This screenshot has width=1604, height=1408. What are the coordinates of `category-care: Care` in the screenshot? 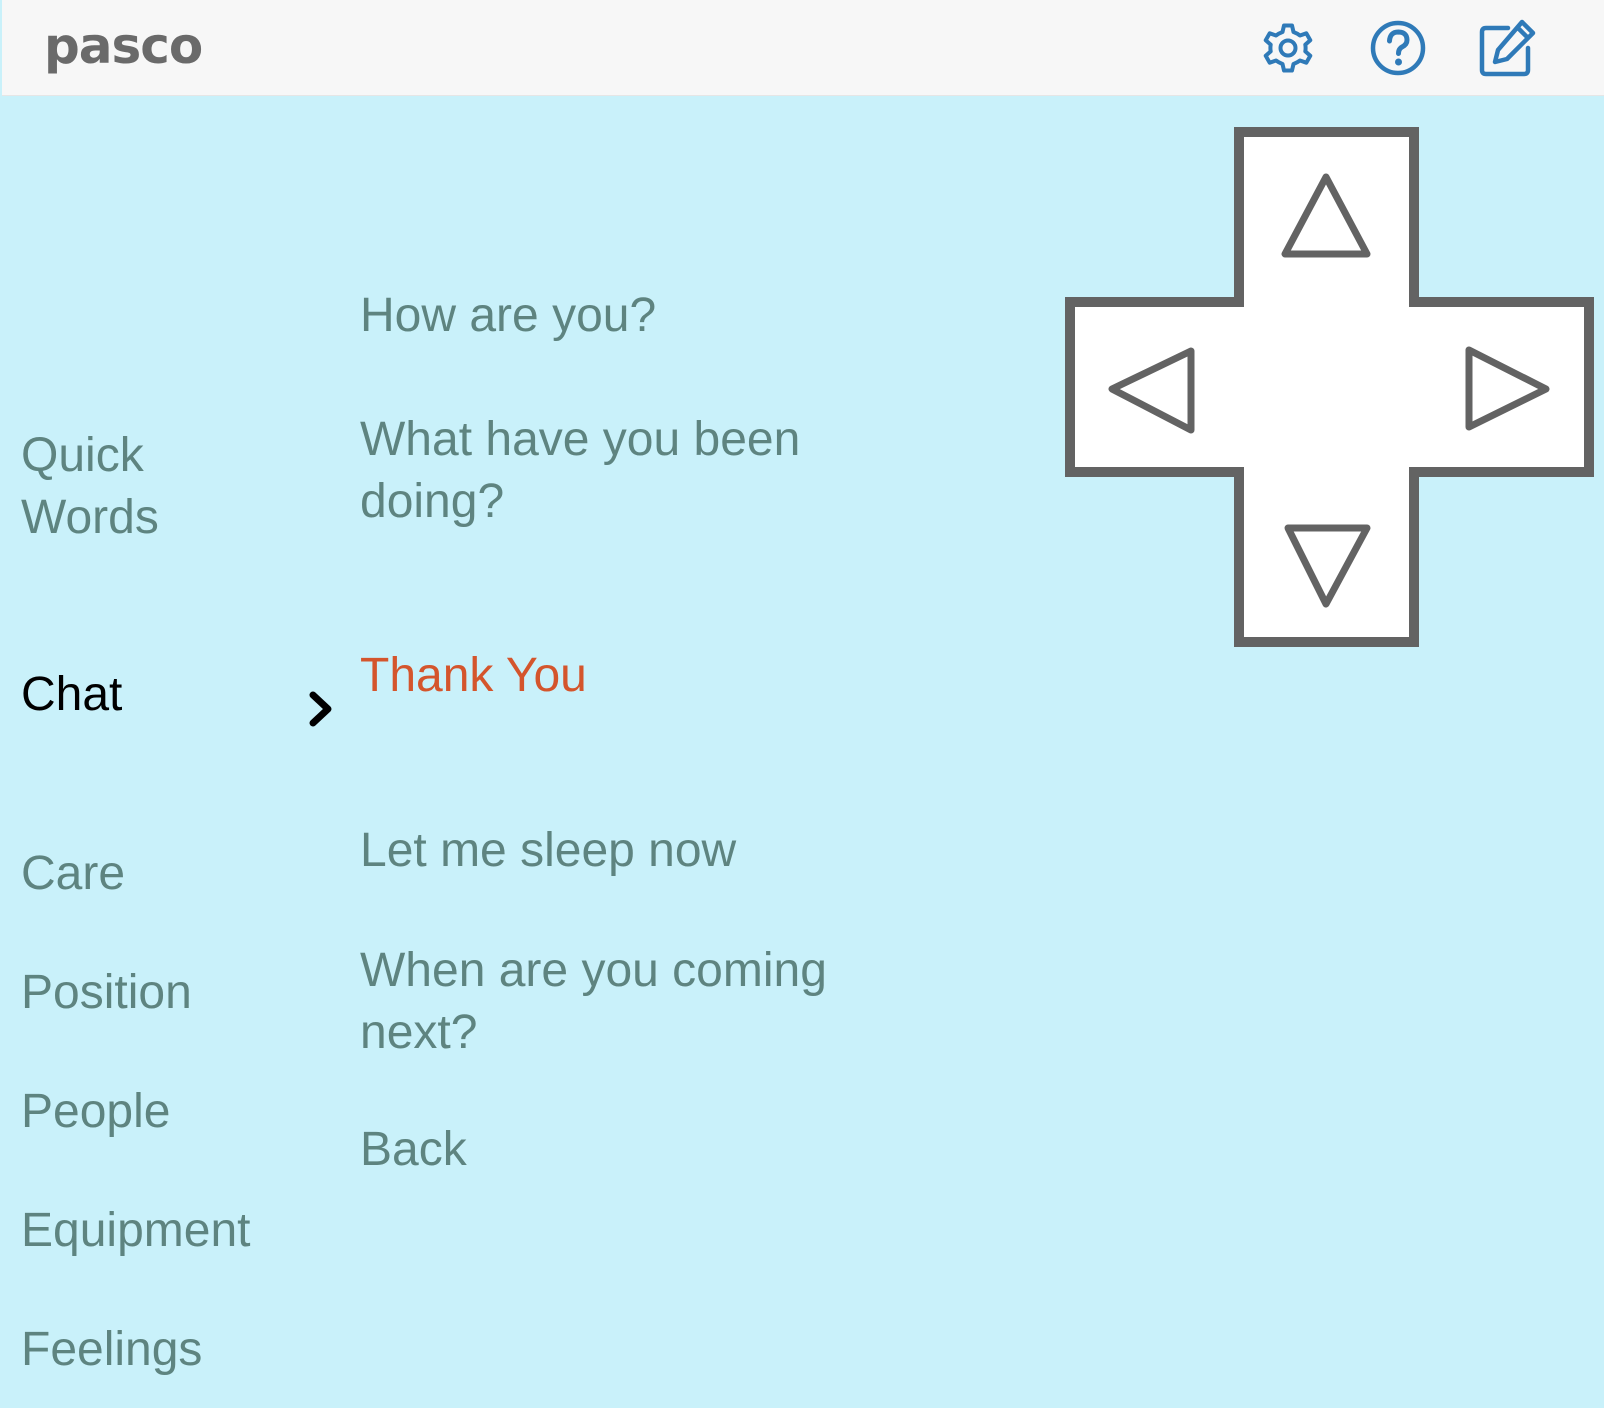 It's located at (73, 874).